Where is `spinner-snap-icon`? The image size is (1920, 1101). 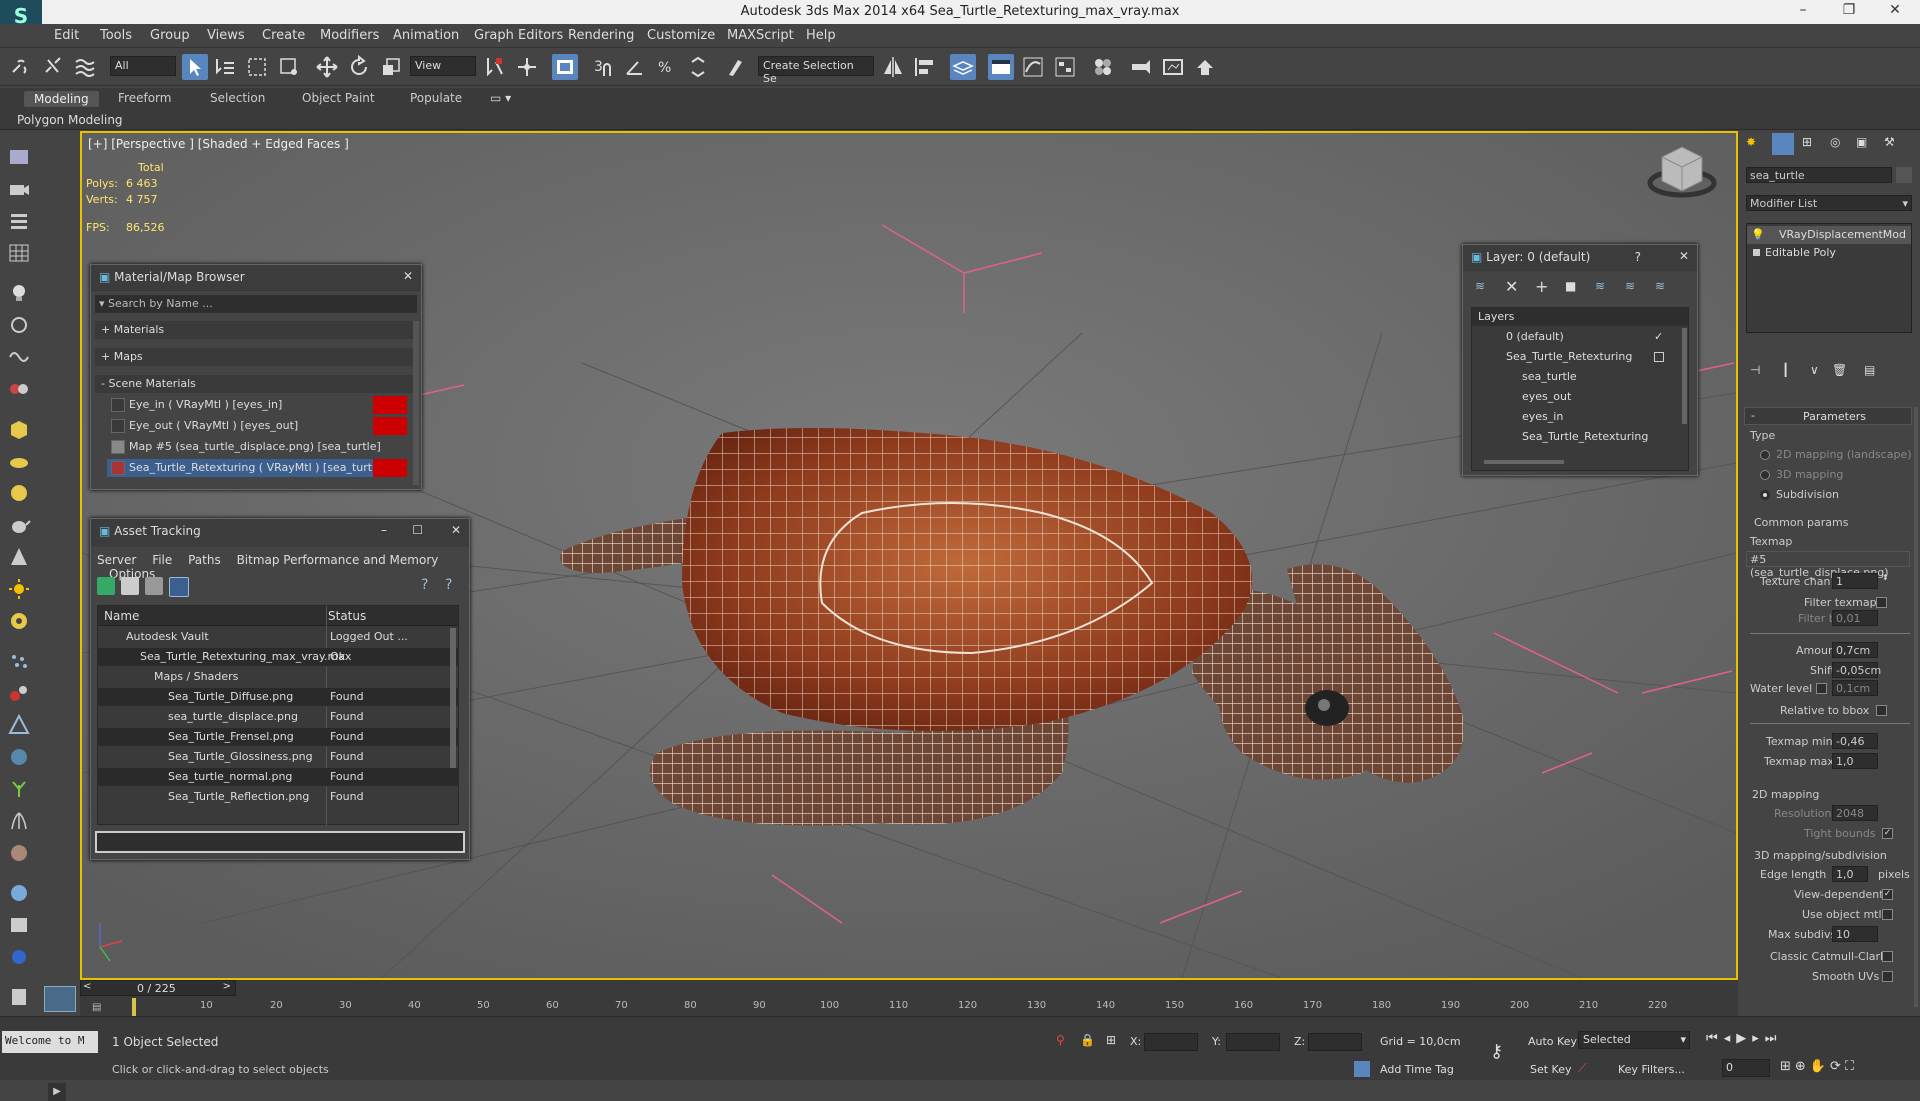 spinner-snap-icon is located at coordinates (699, 67).